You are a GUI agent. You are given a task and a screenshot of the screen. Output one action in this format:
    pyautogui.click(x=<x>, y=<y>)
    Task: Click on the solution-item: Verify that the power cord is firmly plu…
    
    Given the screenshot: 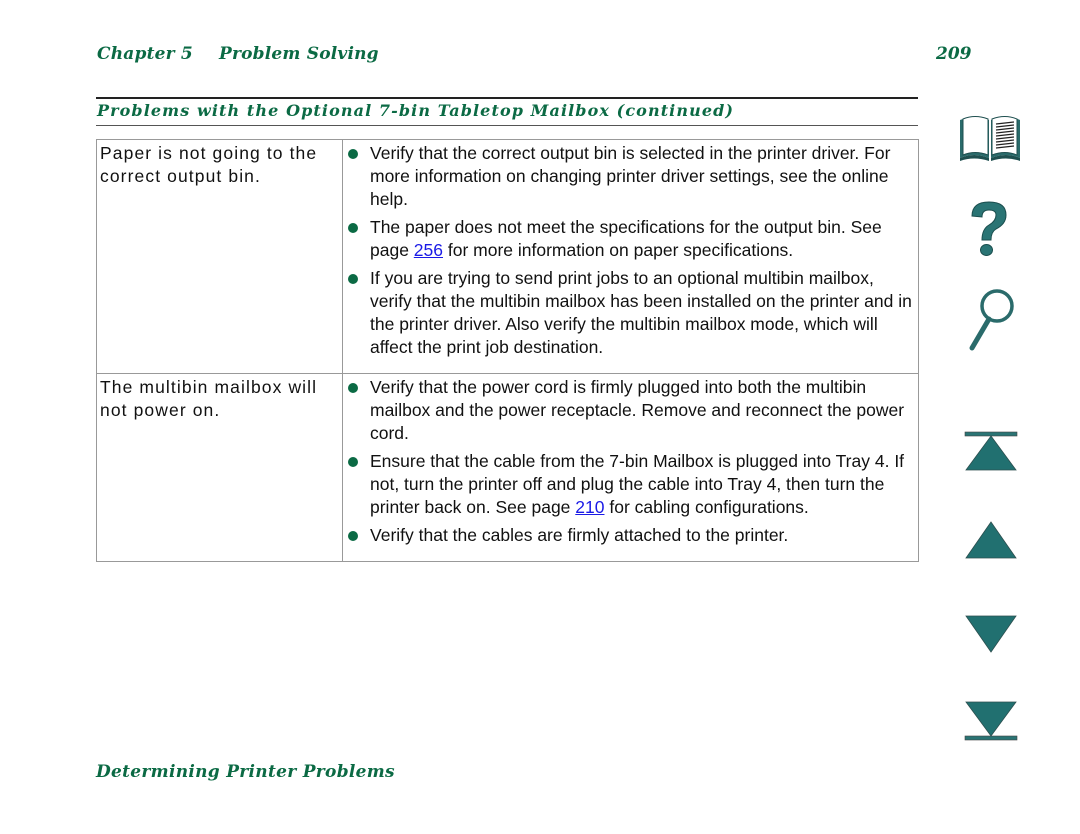 What is the action you would take?
    pyautogui.click(x=630, y=410)
    